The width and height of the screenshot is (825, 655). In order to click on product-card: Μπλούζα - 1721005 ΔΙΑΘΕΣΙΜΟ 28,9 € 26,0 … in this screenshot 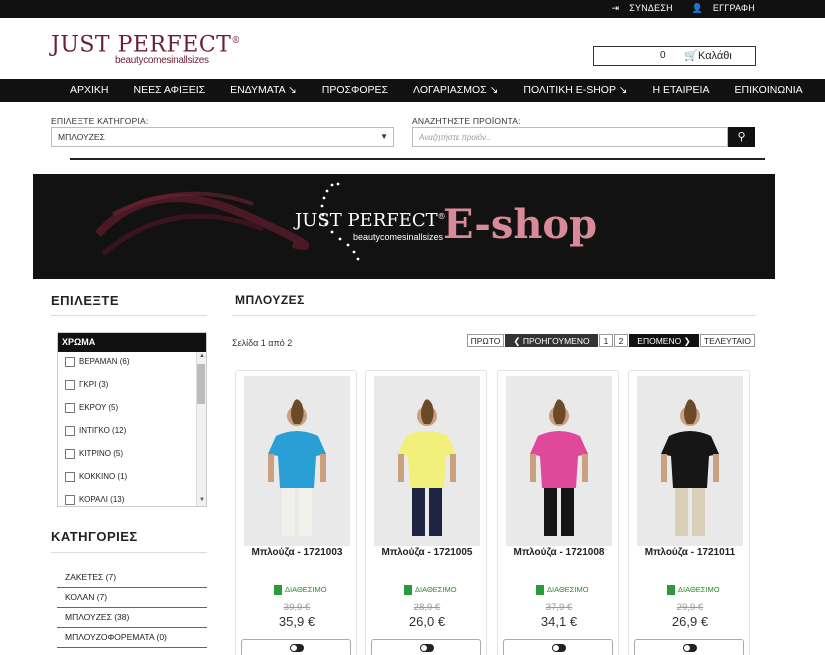, I will do `click(426, 512)`.